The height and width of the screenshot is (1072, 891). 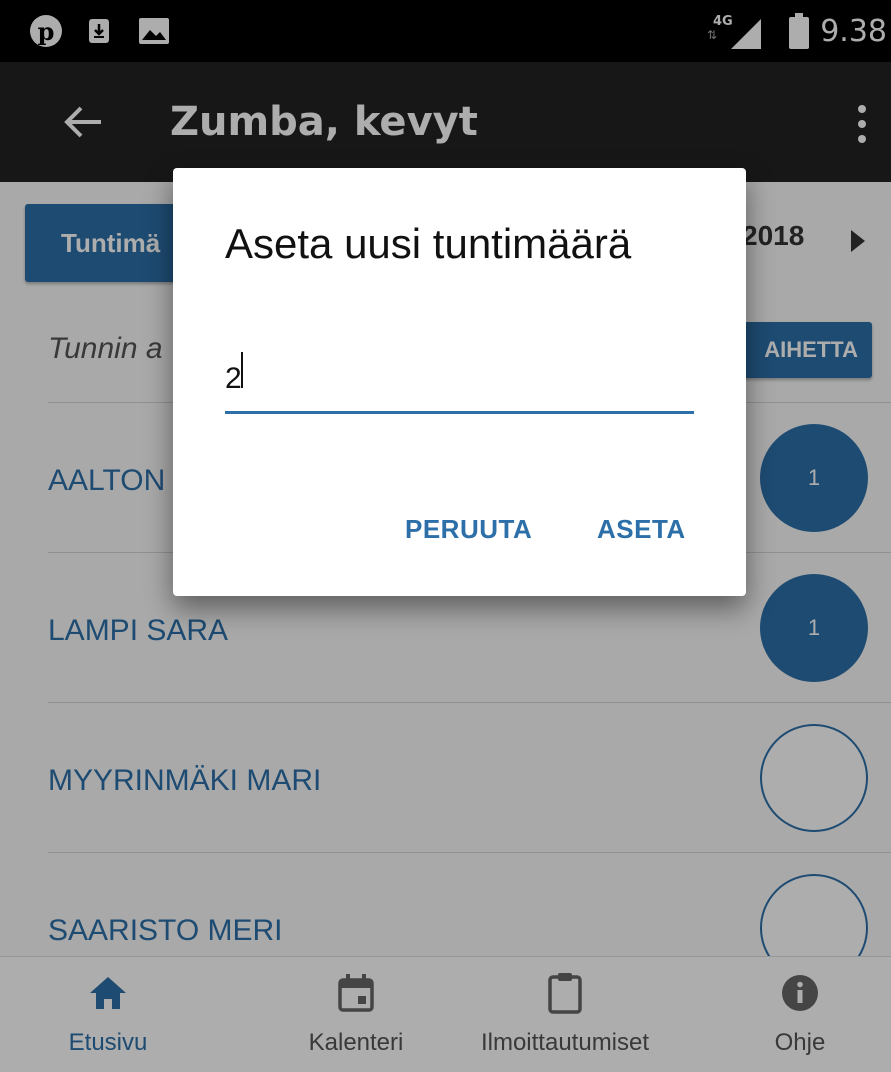 What do you see at coordinates (468, 529) in the screenshot?
I see `cancel-button: PERUUTA` at bounding box center [468, 529].